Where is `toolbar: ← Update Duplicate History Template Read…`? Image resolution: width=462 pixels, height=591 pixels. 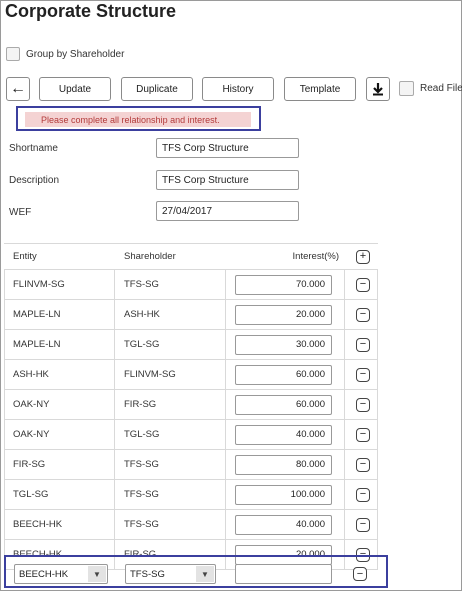
toolbar: ← Update Duplicate History Template Read… is located at coordinates (234, 89).